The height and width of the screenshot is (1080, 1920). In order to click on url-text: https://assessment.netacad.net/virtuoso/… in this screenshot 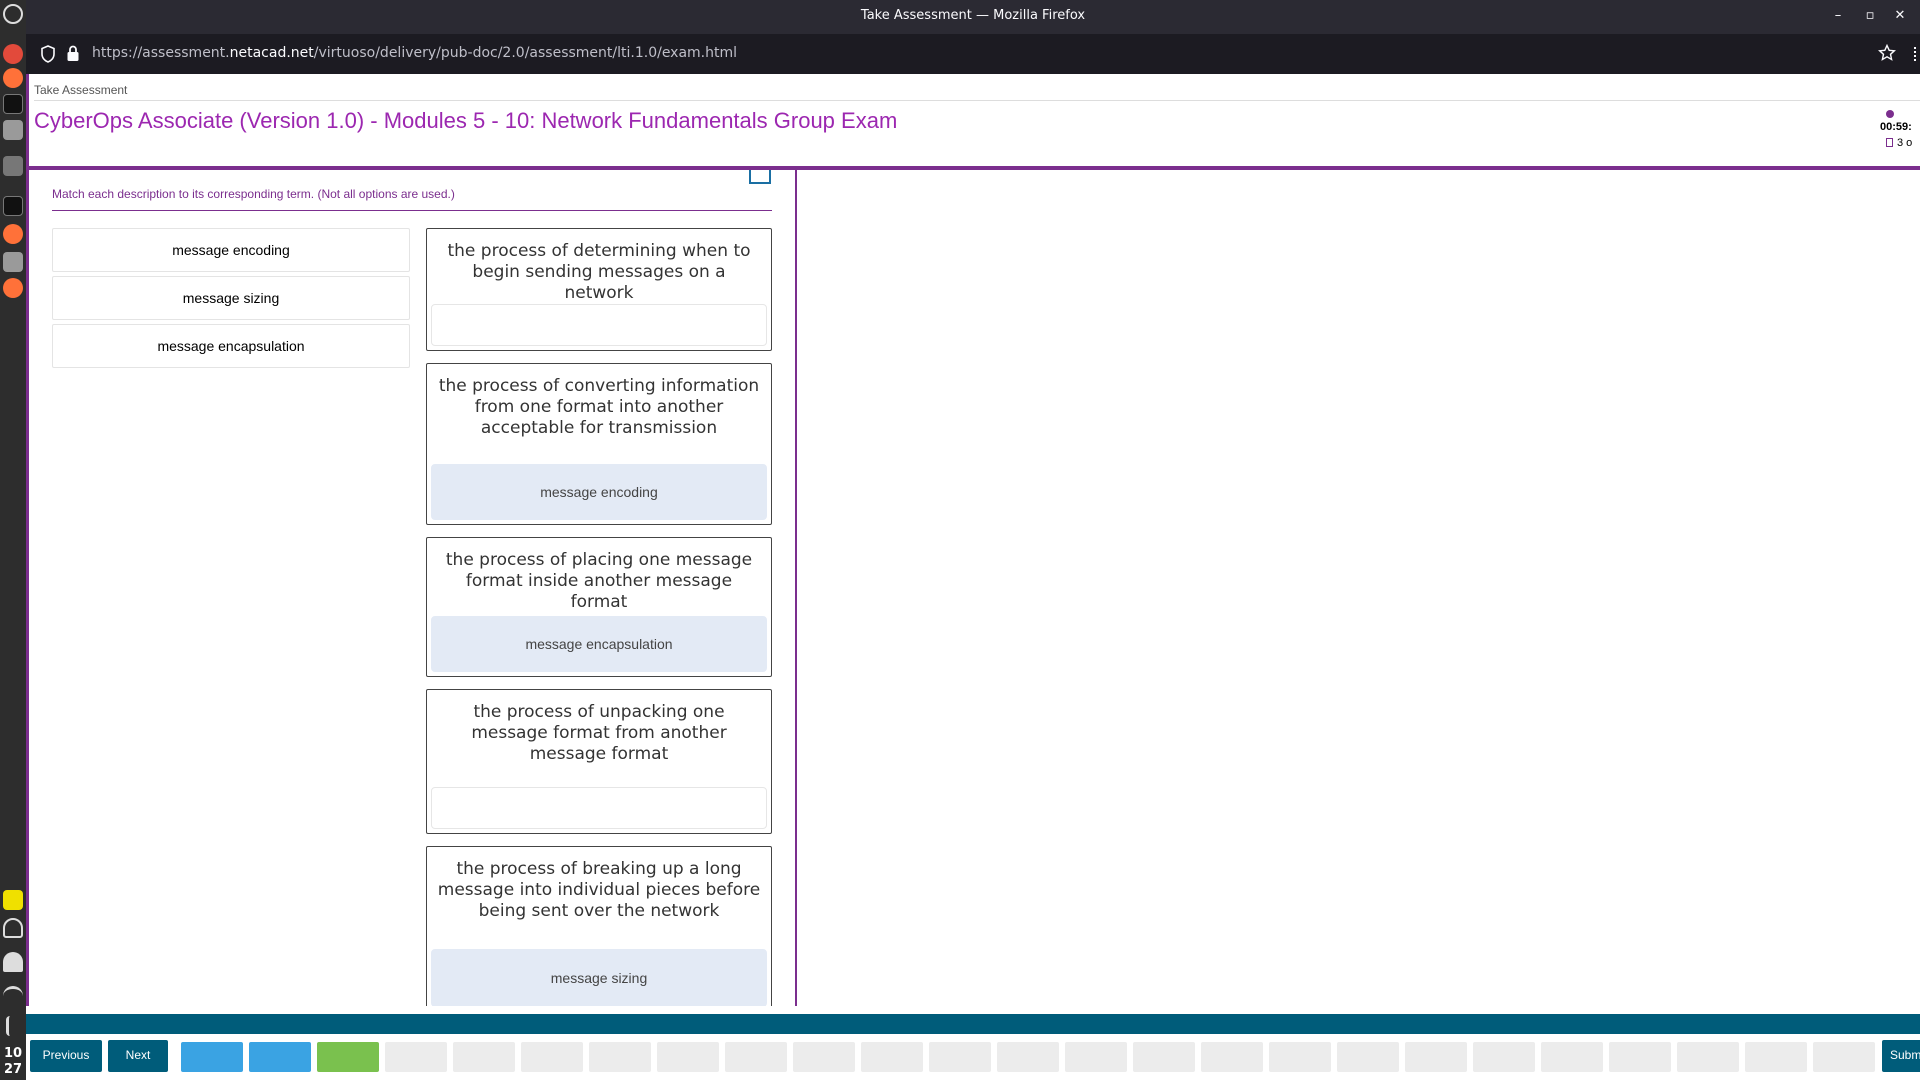, I will do `click(414, 53)`.